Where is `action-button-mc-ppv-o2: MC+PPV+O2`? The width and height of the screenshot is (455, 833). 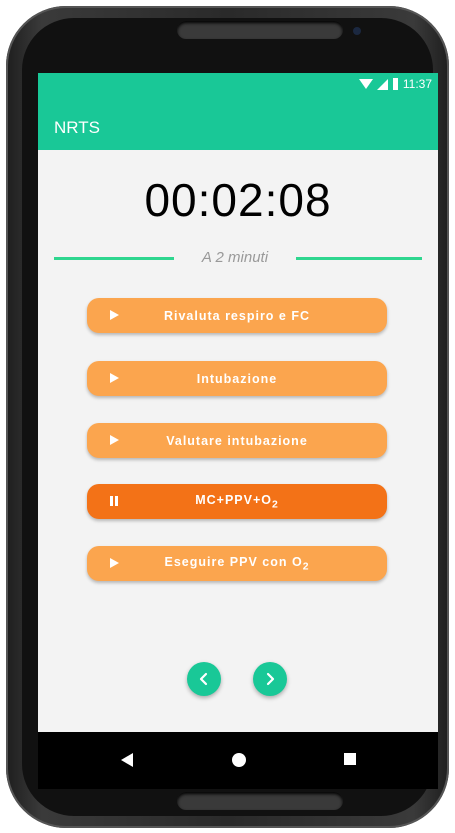 action-button-mc-ppv-o2: MC+PPV+O2 is located at coordinates (237, 501).